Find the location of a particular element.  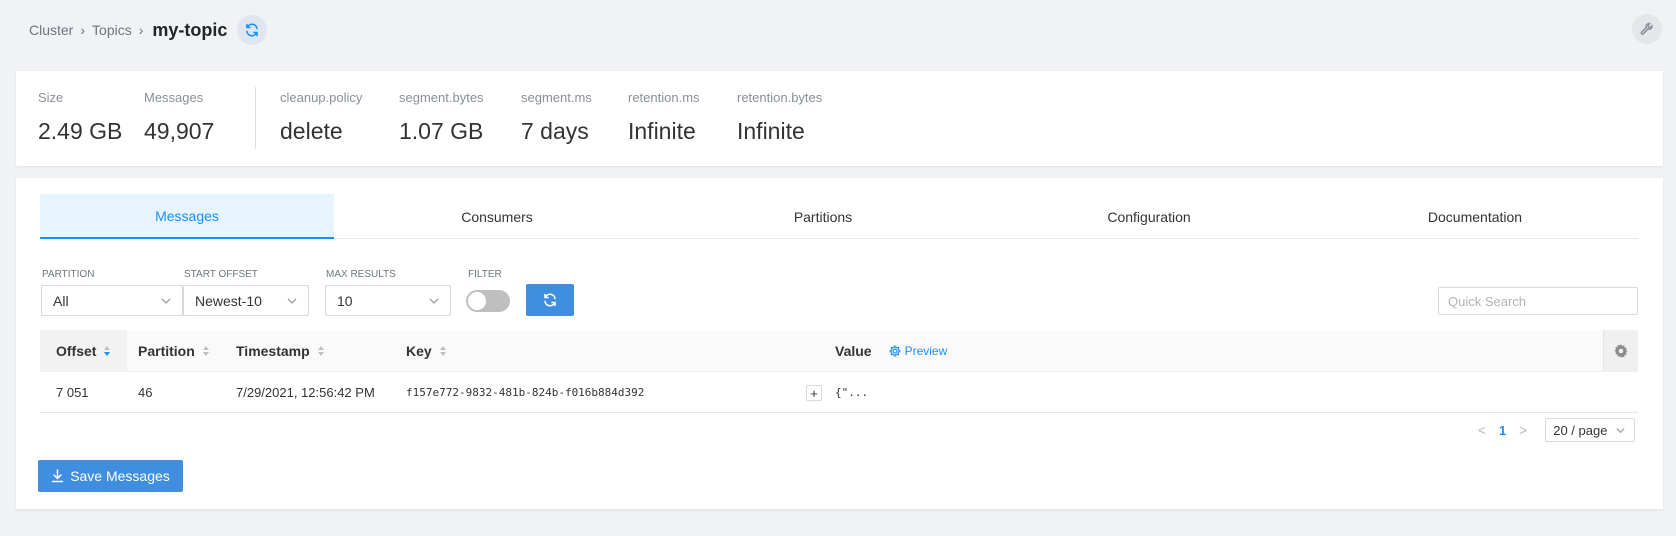

stat-label: segment.bytes is located at coordinates (441, 97).